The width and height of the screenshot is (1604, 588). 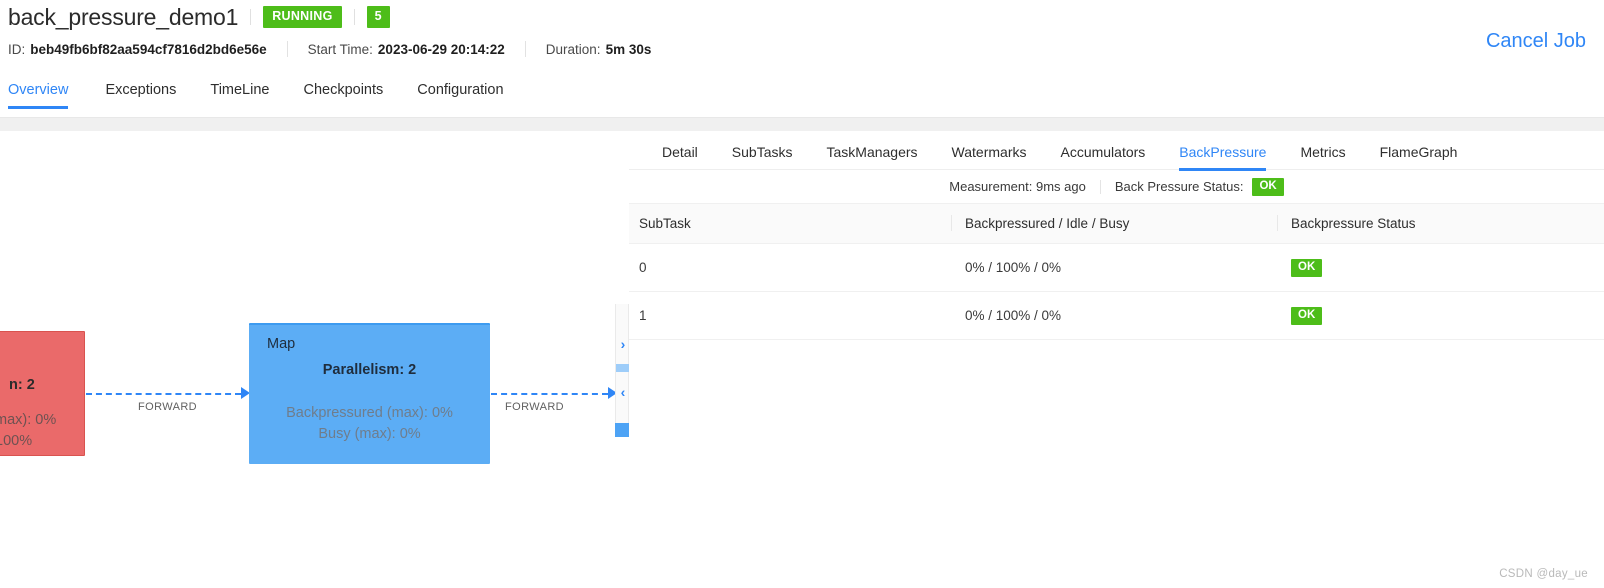 What do you see at coordinates (38, 94) in the screenshot?
I see `job-tab-label: Overview` at bounding box center [38, 94].